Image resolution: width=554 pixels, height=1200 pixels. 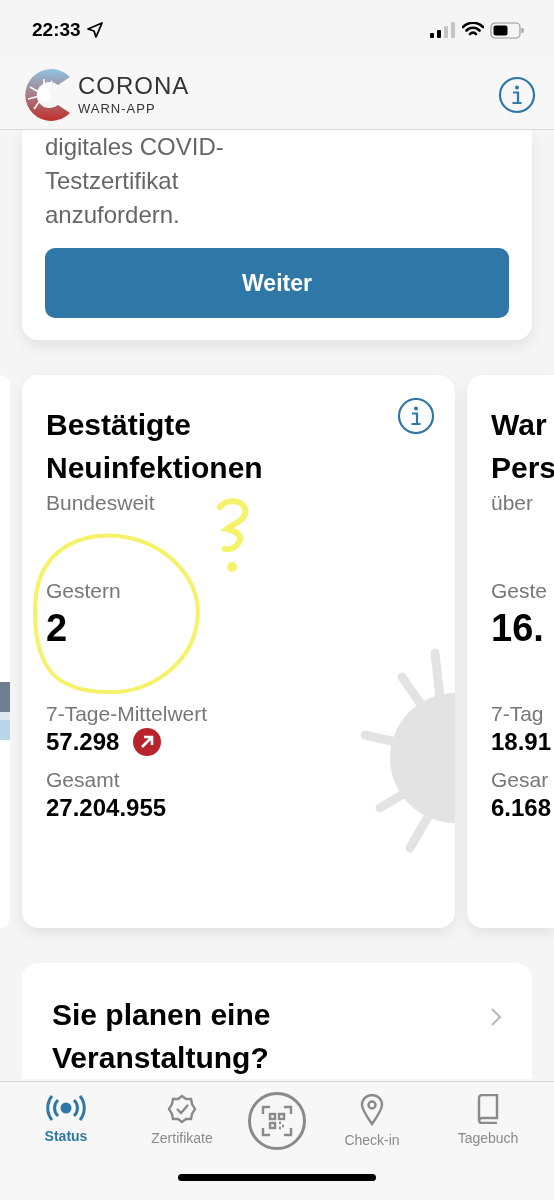 I want to click on yesterday-value: 16., so click(x=518, y=628).